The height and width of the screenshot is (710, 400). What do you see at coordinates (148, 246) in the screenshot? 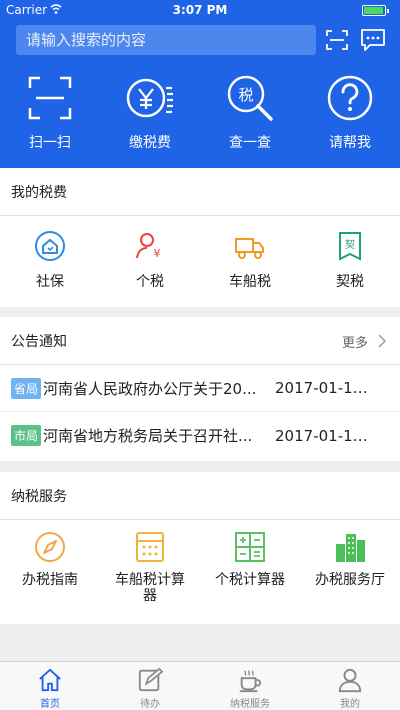
I see `personal-tax-icon: ¥` at bounding box center [148, 246].